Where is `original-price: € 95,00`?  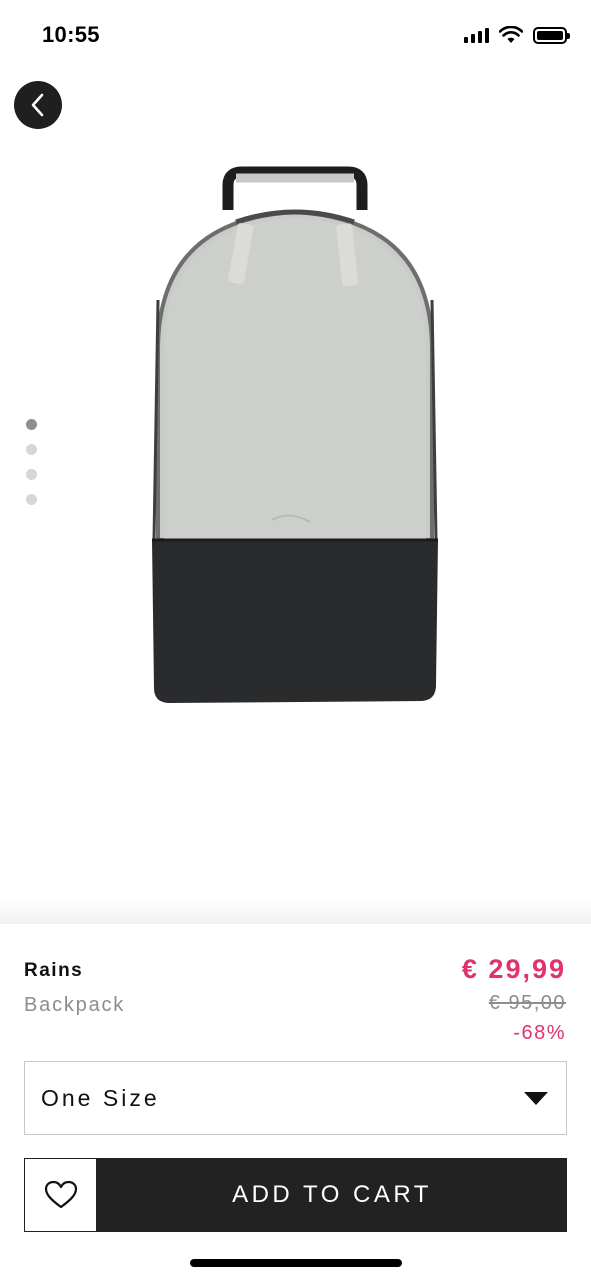
original-price: € 95,00 is located at coordinates (527, 1003).